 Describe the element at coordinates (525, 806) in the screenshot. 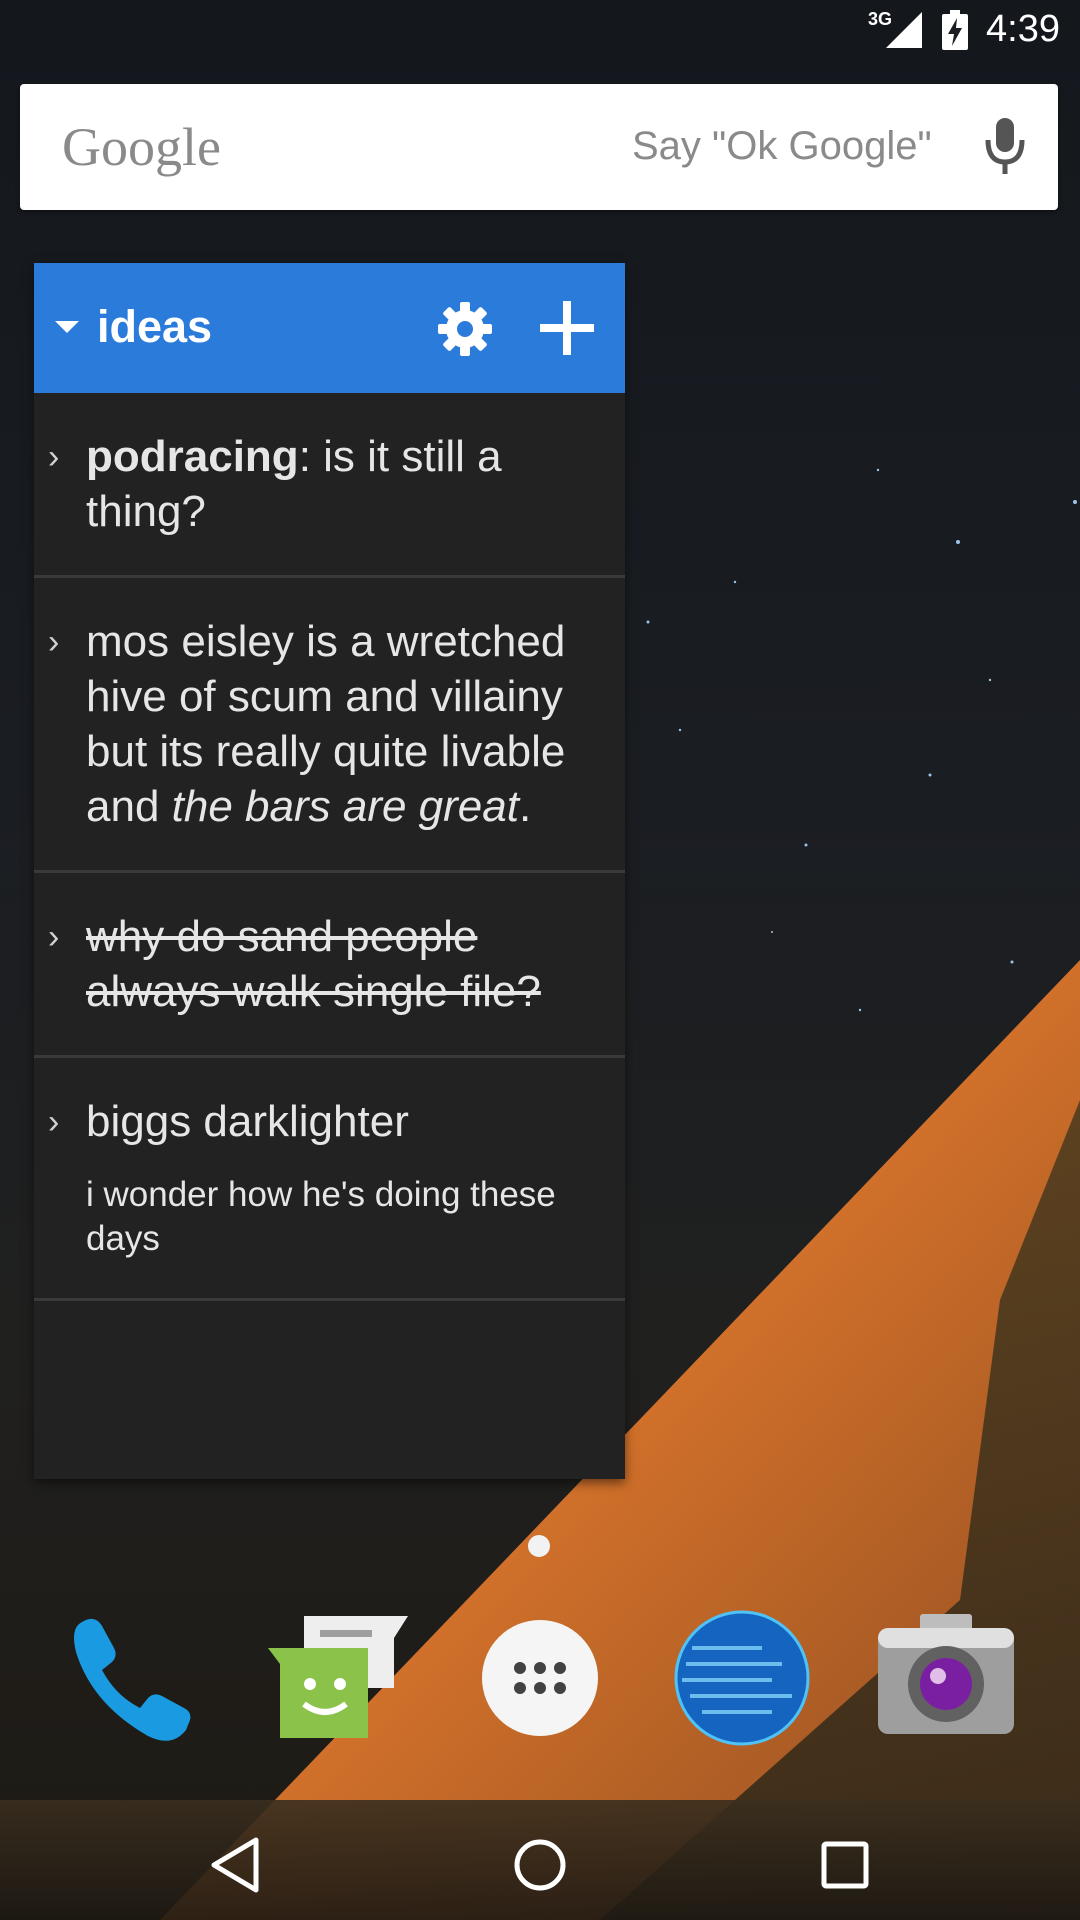

I see `item-end-text: .` at that location.